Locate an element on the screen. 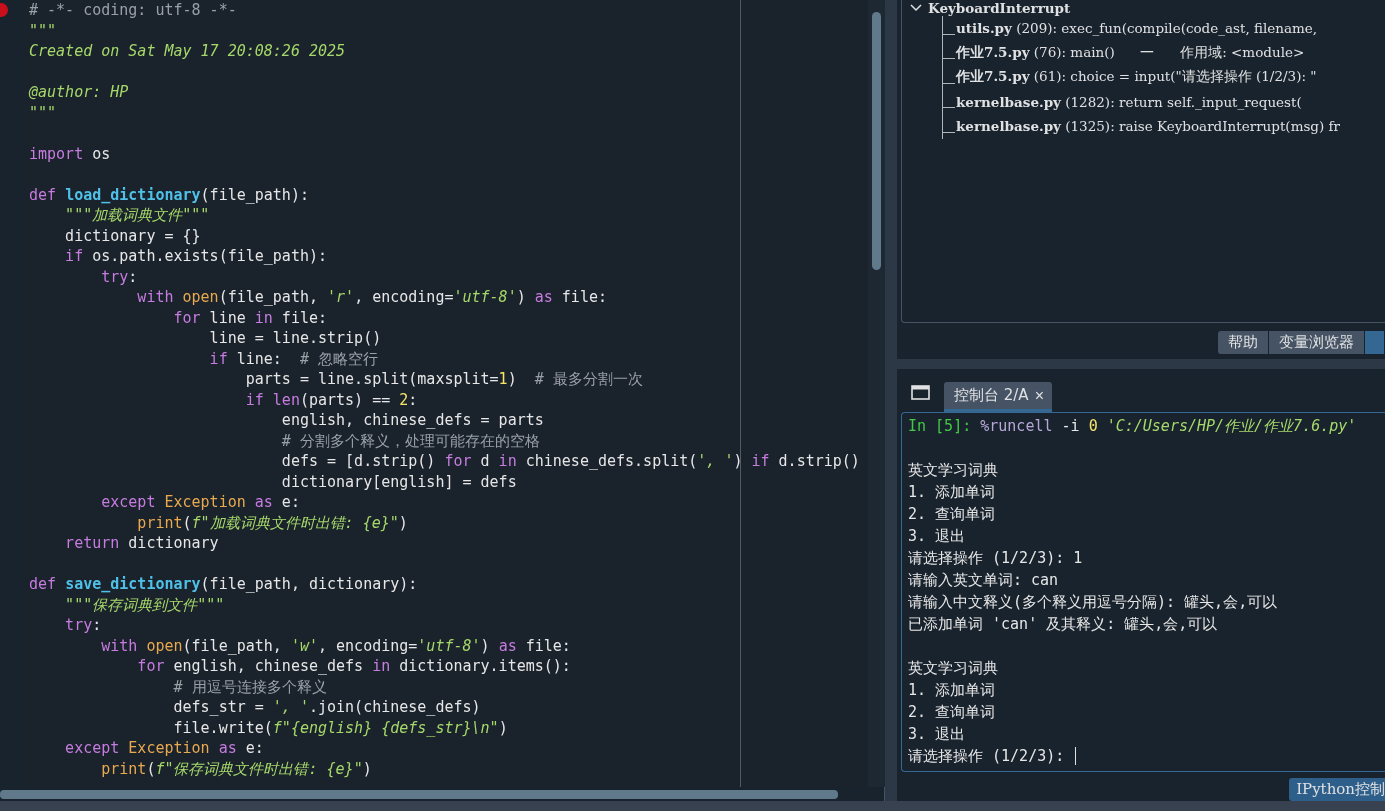 Image resolution: width=1385 pixels, height=811 pixels. code-line: def save_dictionary(file_path, dictionary): is located at coordinates (223, 584).